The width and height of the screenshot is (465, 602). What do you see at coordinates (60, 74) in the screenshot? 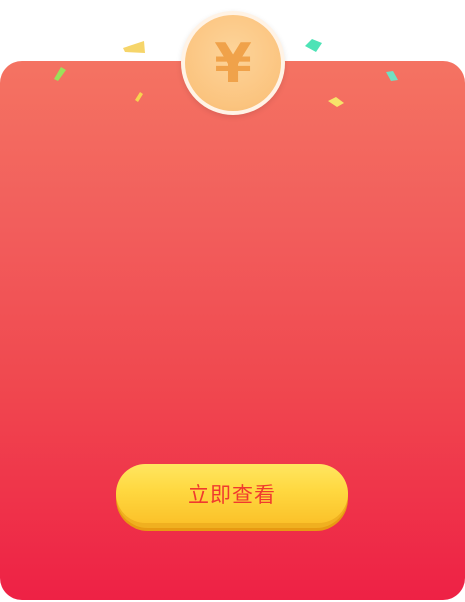
I see `confetti-green-left` at bounding box center [60, 74].